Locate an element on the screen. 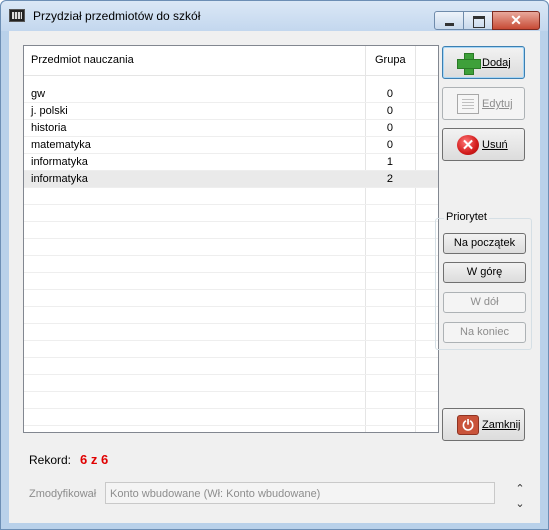 This screenshot has width=549, height=530. priority-group-title: Priorytet is located at coordinates (466, 217).